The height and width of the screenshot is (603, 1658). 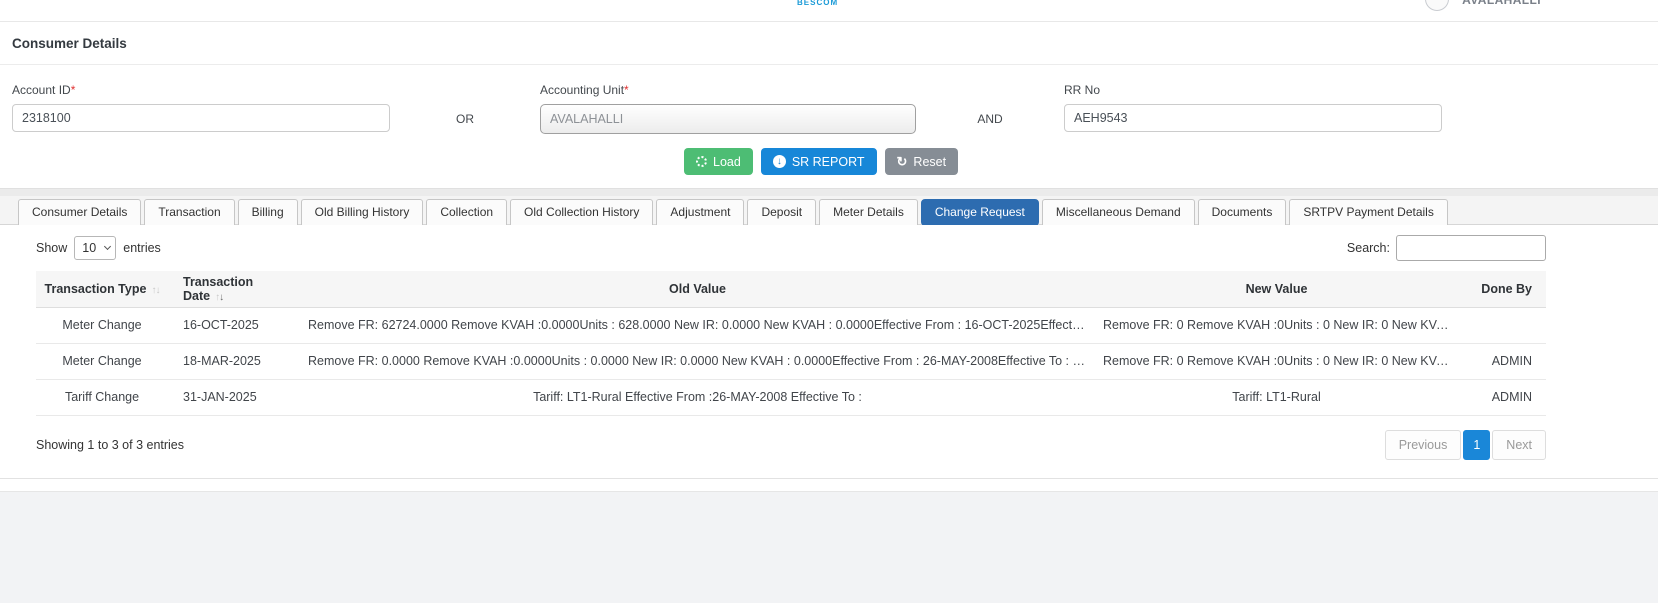 What do you see at coordinates (582, 213) in the screenshot?
I see `tab-old-collection-history: Old Collection History` at bounding box center [582, 213].